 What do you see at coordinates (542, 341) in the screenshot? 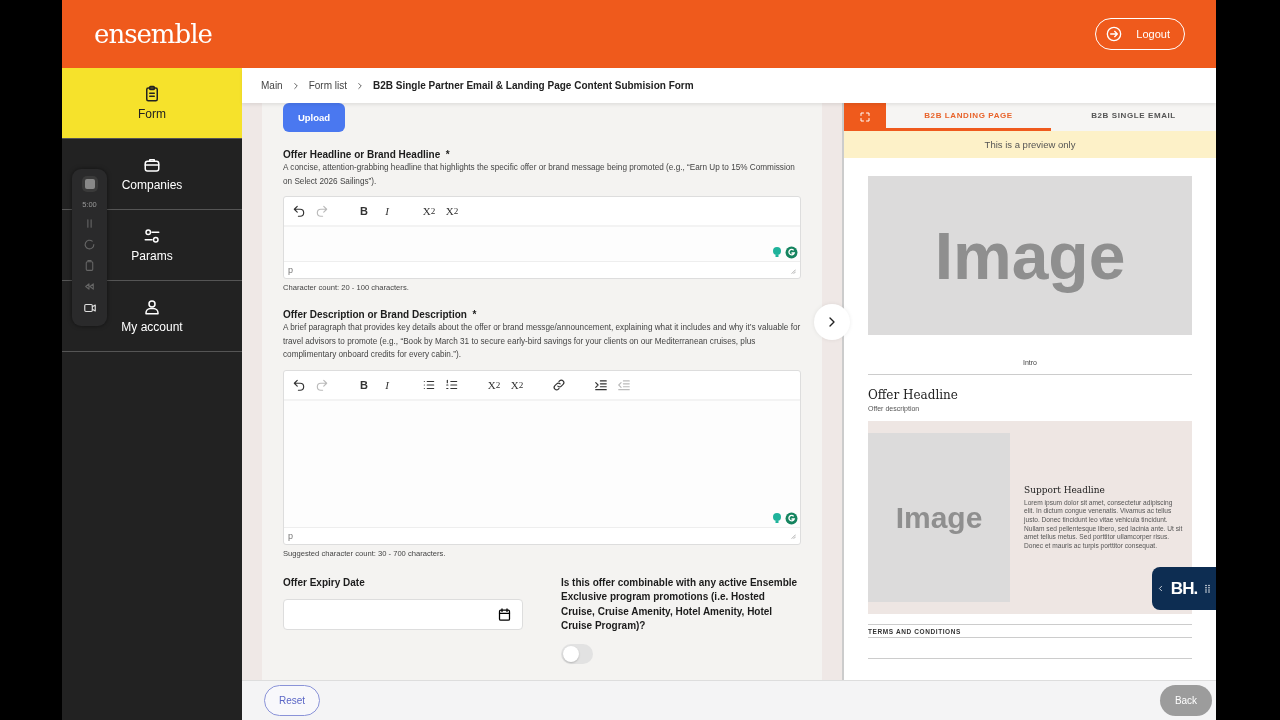
I see `field-description: A brief paragraph that provides key details about the offer or brand messge/announcement, explaining what it includes and why it’s valuable for travel advisors to promote (e.g., “Book by March 31 to secure early-bird savings for your clients on our Mediterranean cruises, plus complimentary onboard credits for every cabin.”).` at bounding box center [542, 341].